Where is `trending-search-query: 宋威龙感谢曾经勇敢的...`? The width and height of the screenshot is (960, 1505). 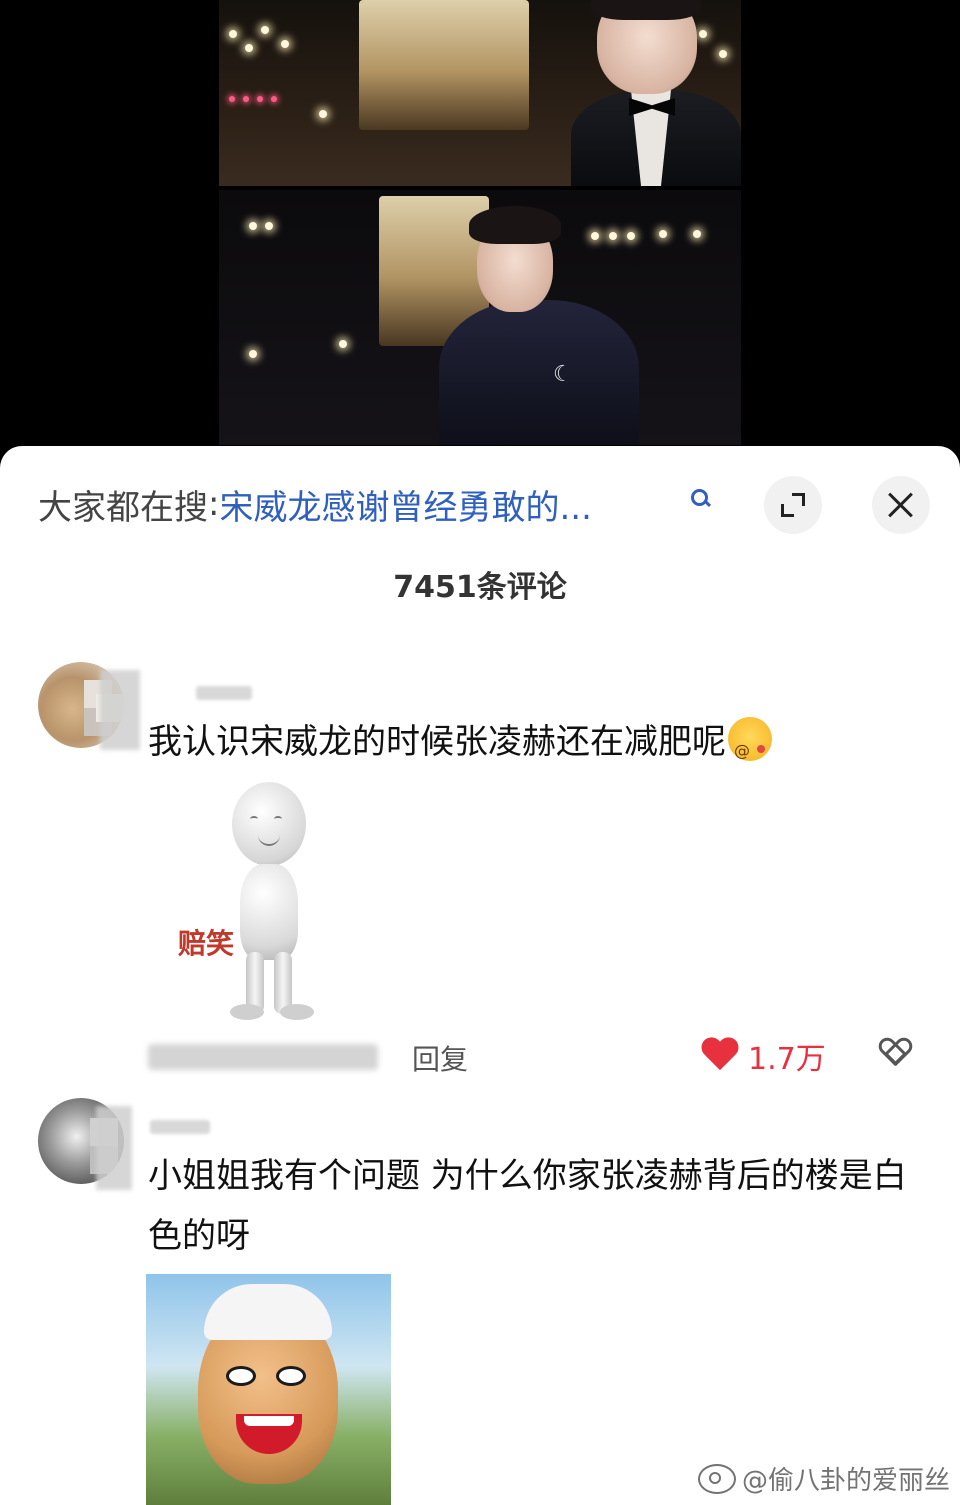 trending-search-query: 宋威龙感谢曾经勇敢的... is located at coordinates (405, 504).